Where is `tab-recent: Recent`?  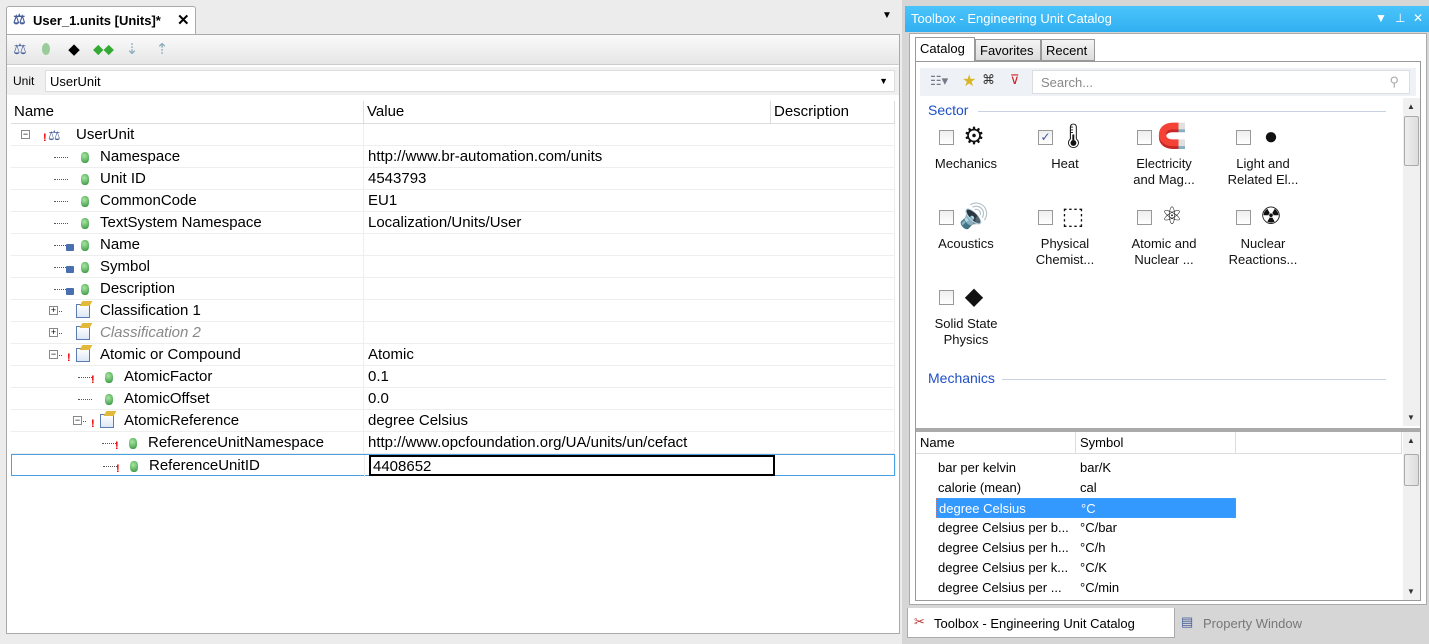 tab-recent: Recent is located at coordinates (1068, 50).